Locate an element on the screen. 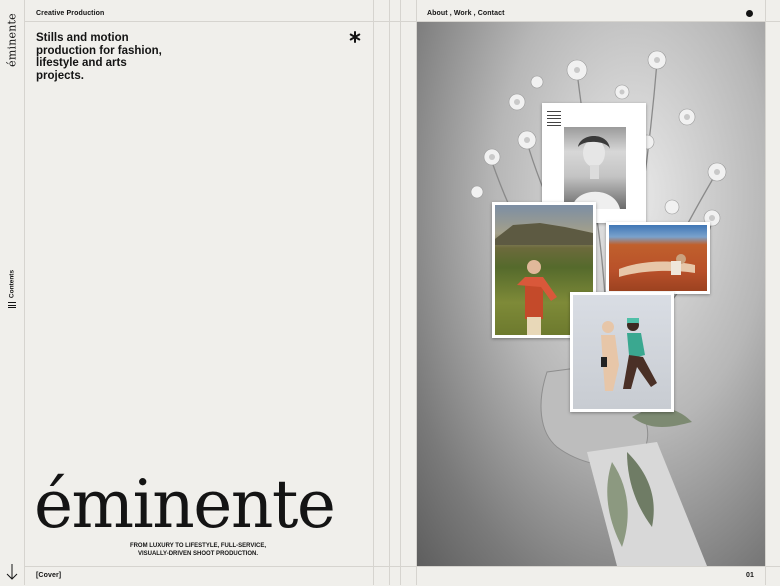 Image resolution: width=780 pixels, height=586 pixels. contents-label: Contents is located at coordinates (12, 284).